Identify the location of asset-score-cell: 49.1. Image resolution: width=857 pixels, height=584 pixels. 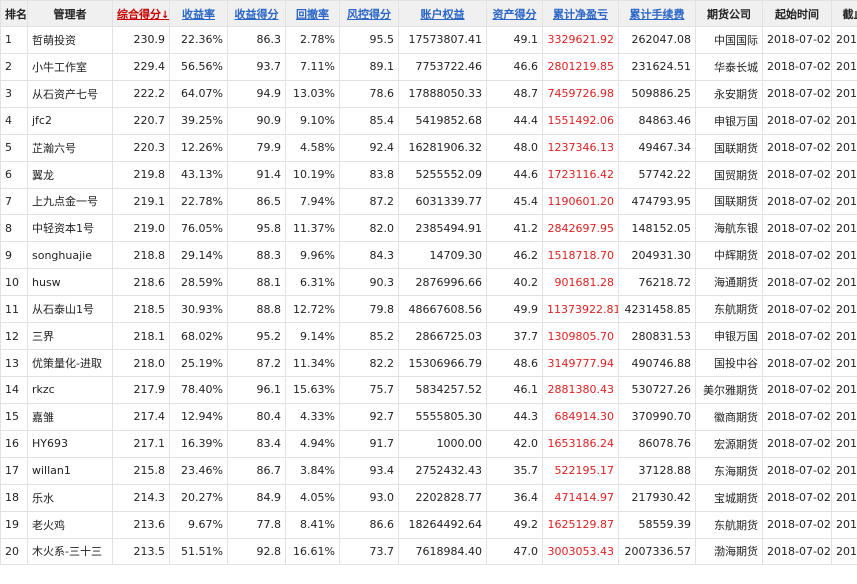
(514, 40).